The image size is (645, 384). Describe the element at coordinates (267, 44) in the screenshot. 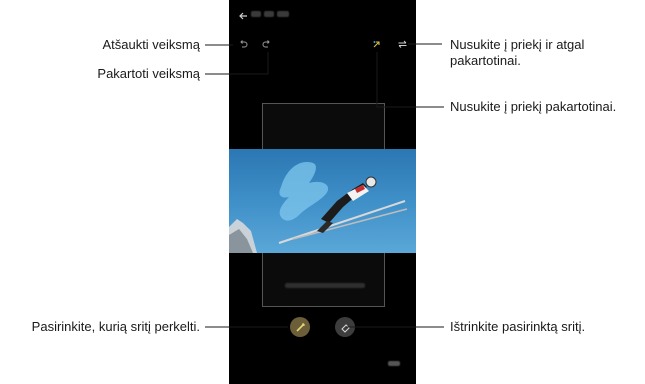

I see `redo-icon` at that location.